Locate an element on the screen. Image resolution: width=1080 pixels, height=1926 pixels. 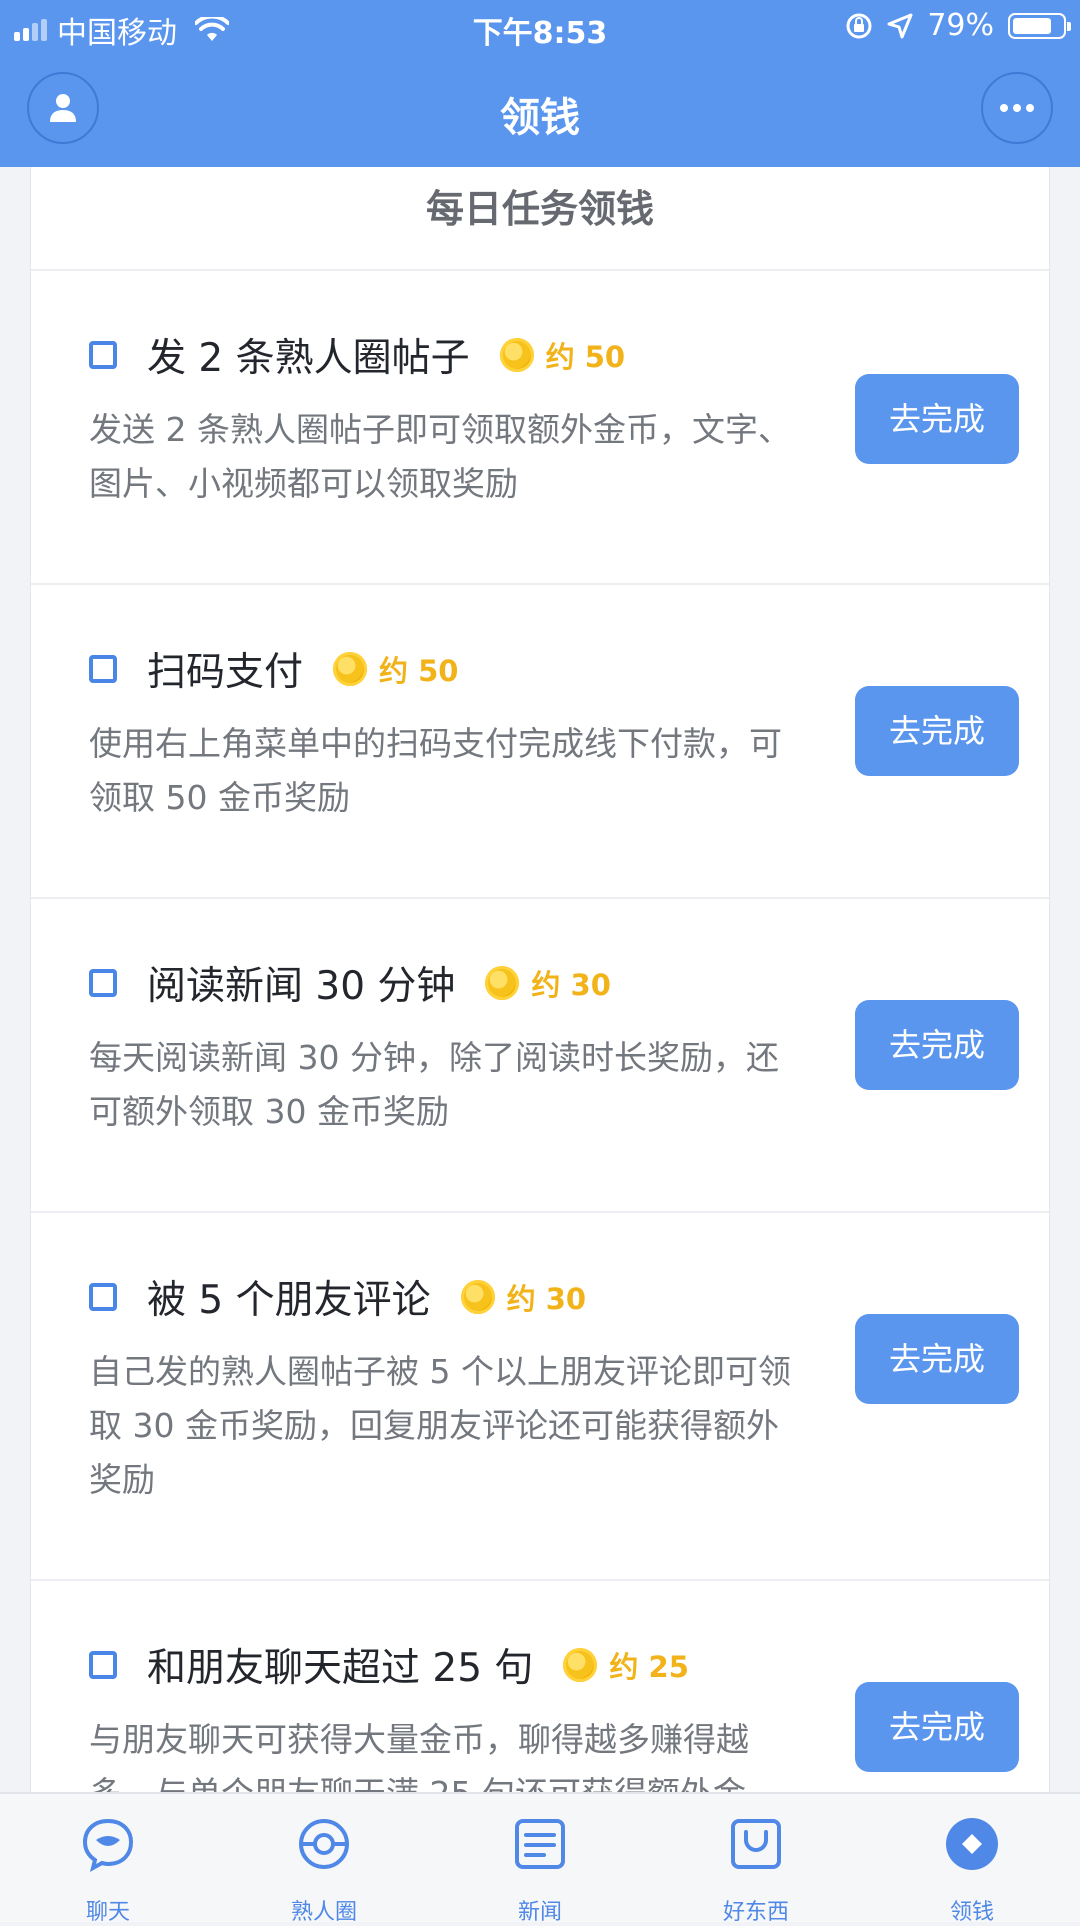
orientation-lock-icon is located at coordinates (859, 25).